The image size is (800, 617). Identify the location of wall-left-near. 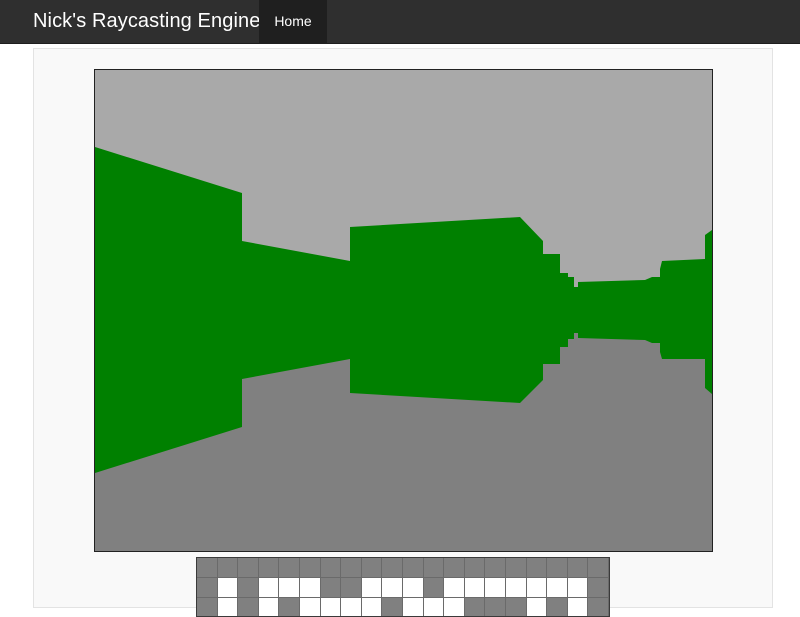
(168, 310).